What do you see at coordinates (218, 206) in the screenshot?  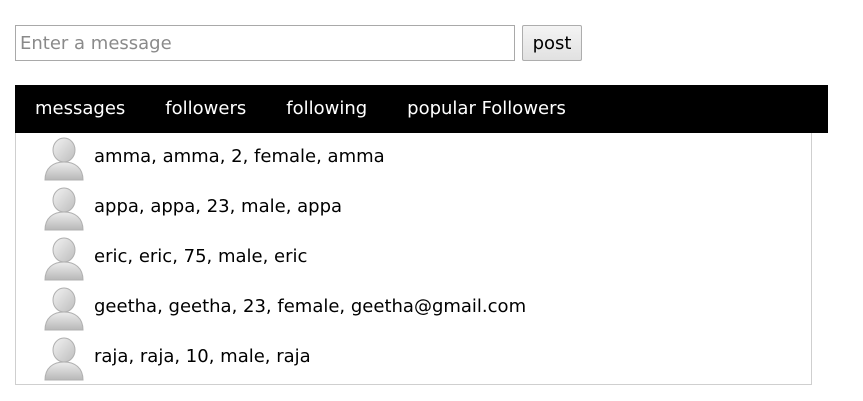 I see `user-info-text: appa, appa, 23, male, appa` at bounding box center [218, 206].